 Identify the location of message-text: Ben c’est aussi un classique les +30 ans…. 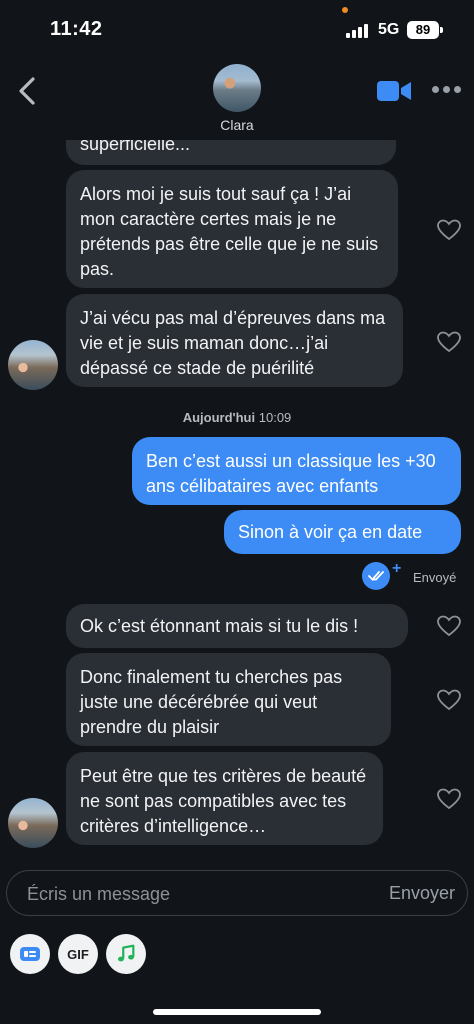
(291, 473).